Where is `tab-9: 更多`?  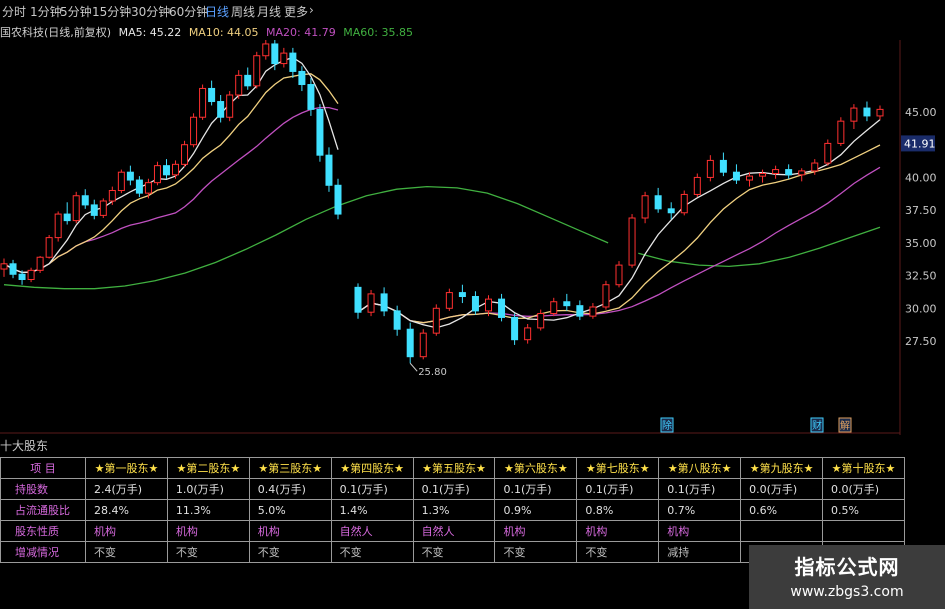 tab-9: 更多 is located at coordinates (296, 11).